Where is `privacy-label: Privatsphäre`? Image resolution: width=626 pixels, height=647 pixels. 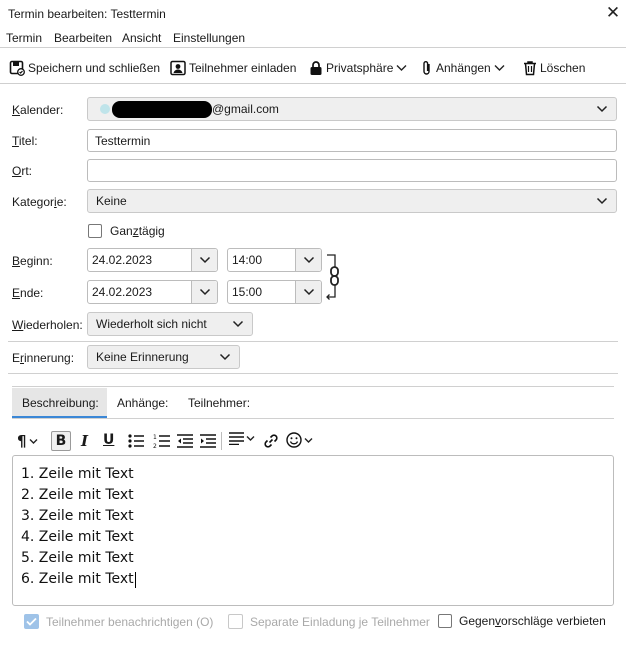
privacy-label: Privatsphäre is located at coordinates (360, 68).